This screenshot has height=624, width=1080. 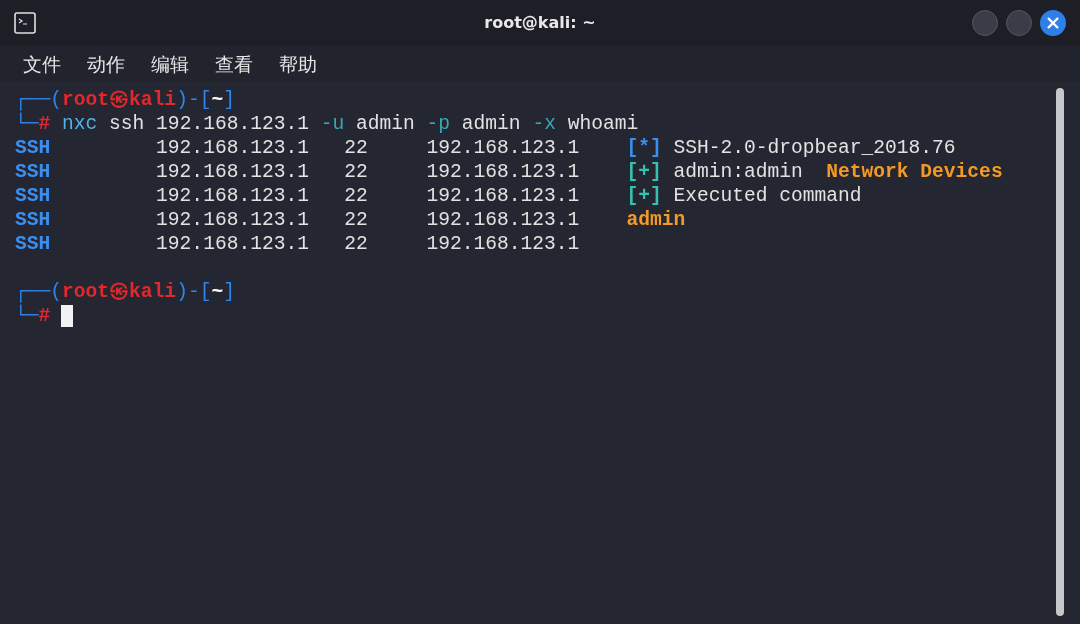 I want to click on command-option: -p, so click(x=438, y=124).